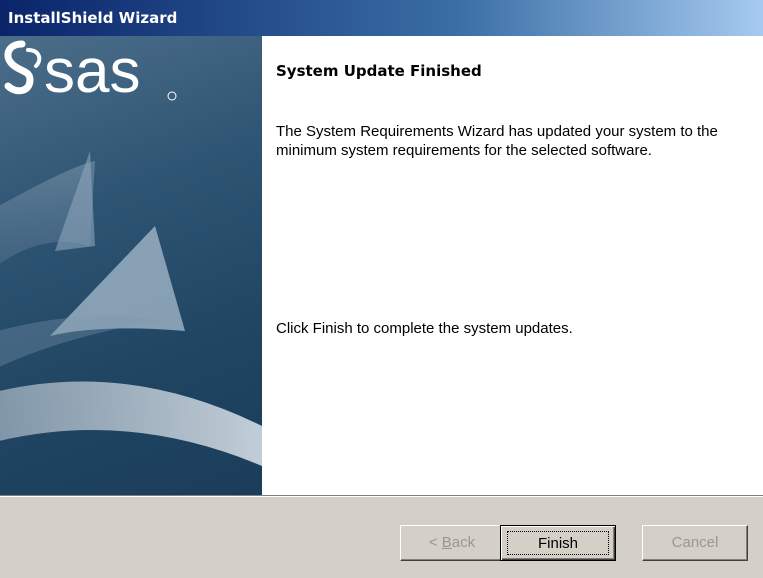  I want to click on title-bar: InstallShield Wizard, so click(381, 18).